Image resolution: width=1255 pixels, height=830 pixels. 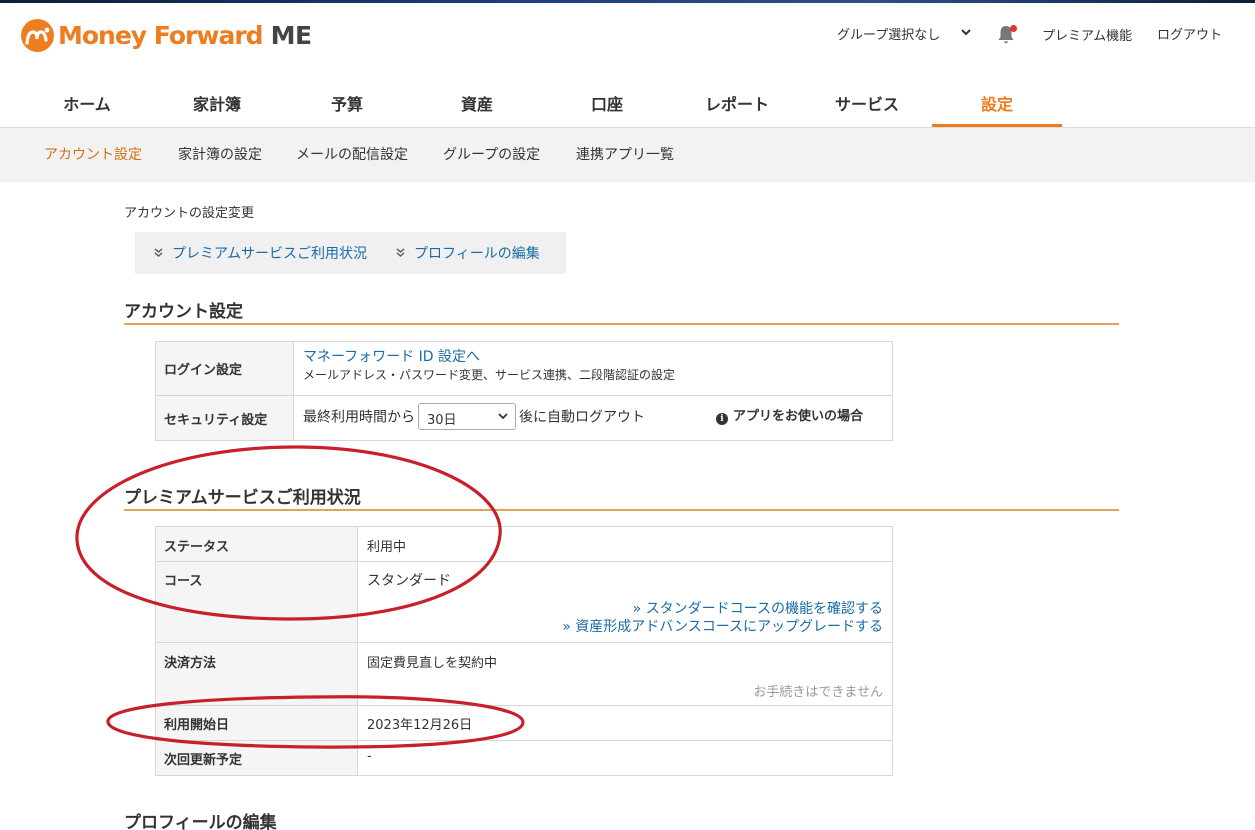 What do you see at coordinates (737, 103) in the screenshot?
I see `nav-reports: レポート` at bounding box center [737, 103].